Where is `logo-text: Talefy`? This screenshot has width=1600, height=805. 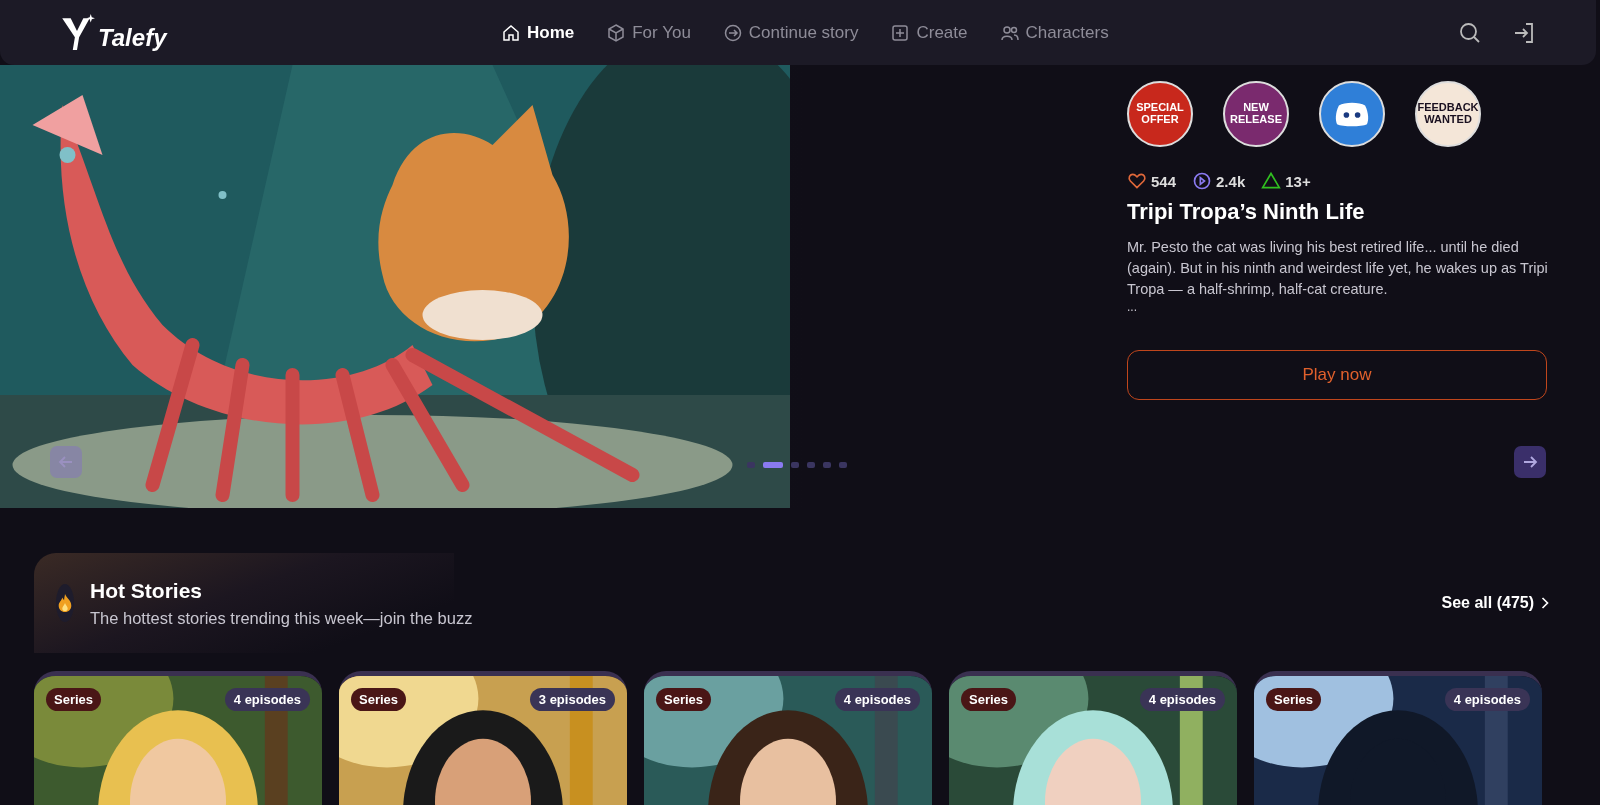 logo-text: Talefy is located at coordinates (132, 37).